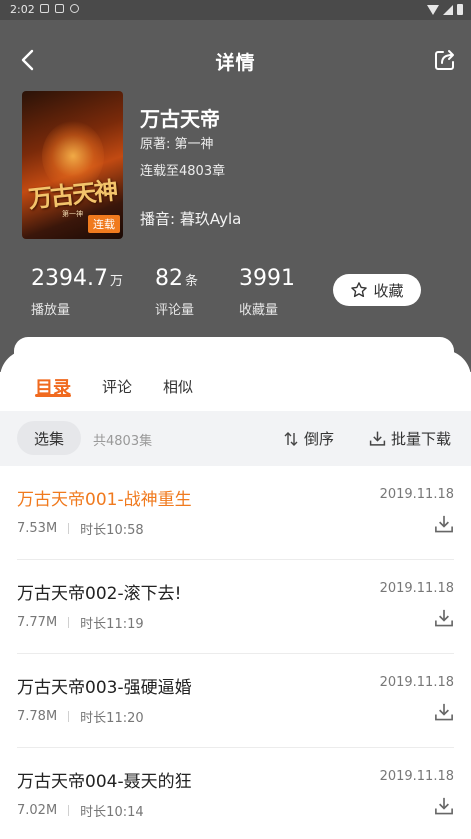  Describe the element at coordinates (178, 386) in the screenshot. I see `tab-similar: 相似` at that location.